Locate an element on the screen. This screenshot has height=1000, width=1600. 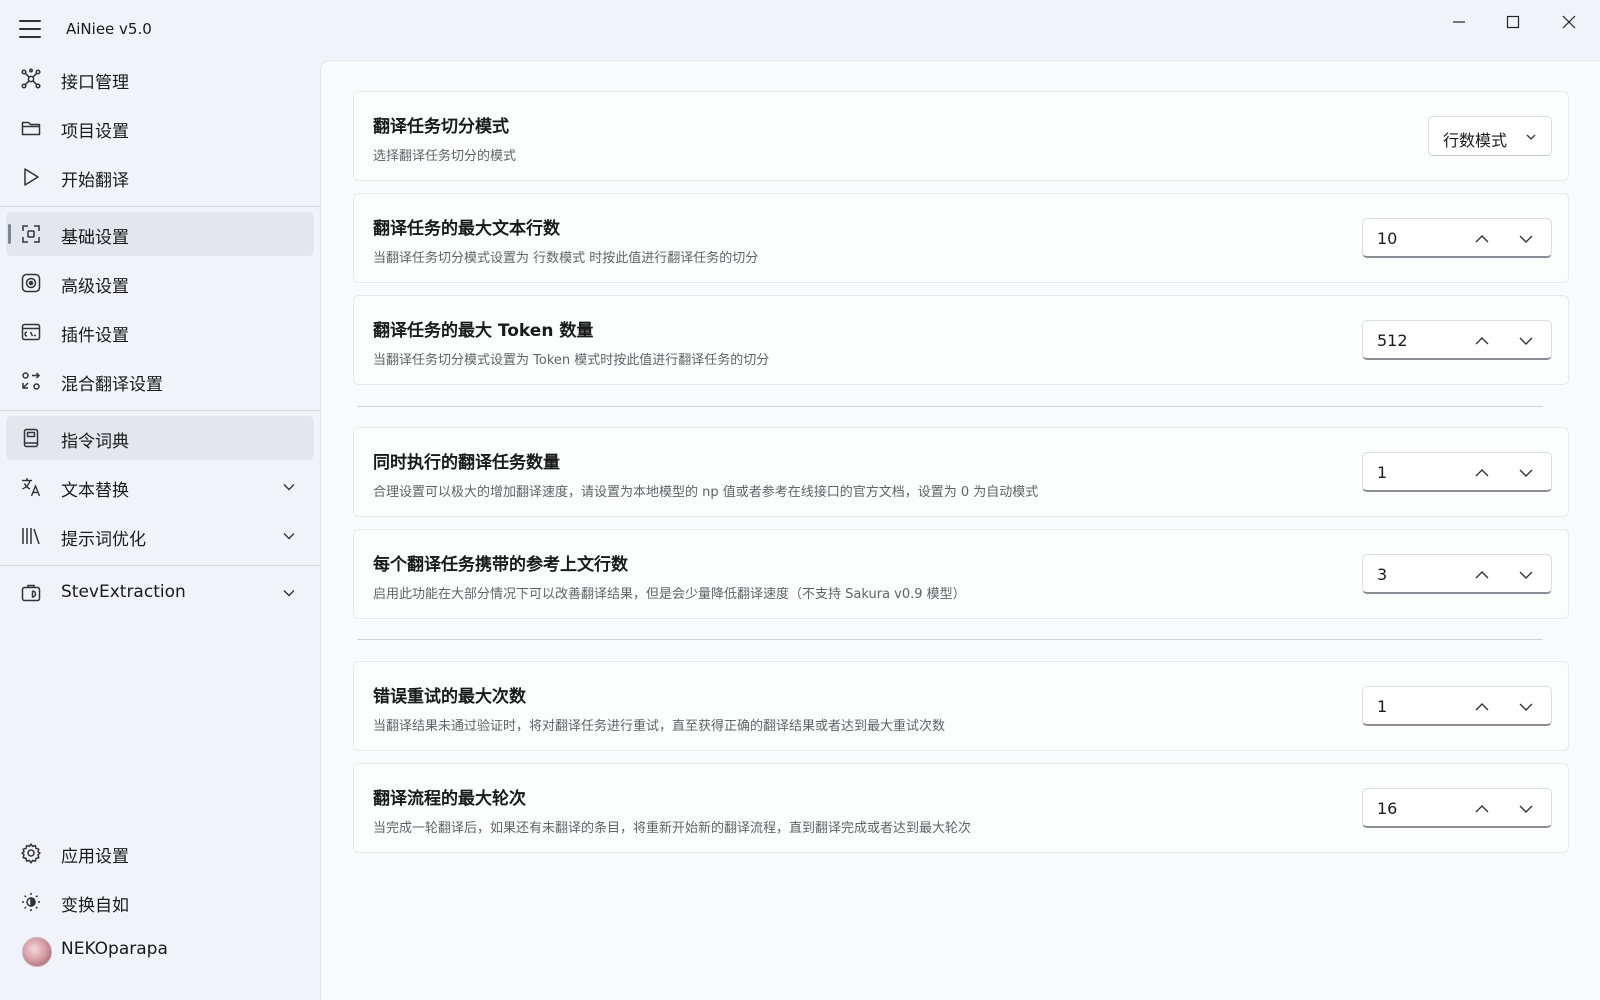
setting-title: 翻译任务切分模式 is located at coordinates (441, 127).